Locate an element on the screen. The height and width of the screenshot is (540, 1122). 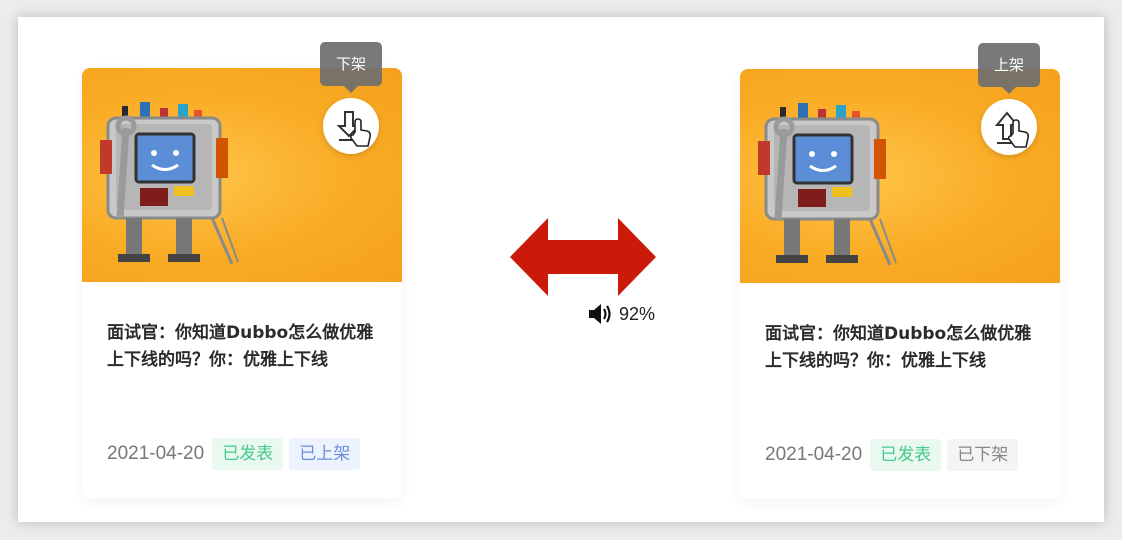
tooltip-publish: 上架 is located at coordinates (1009, 68).